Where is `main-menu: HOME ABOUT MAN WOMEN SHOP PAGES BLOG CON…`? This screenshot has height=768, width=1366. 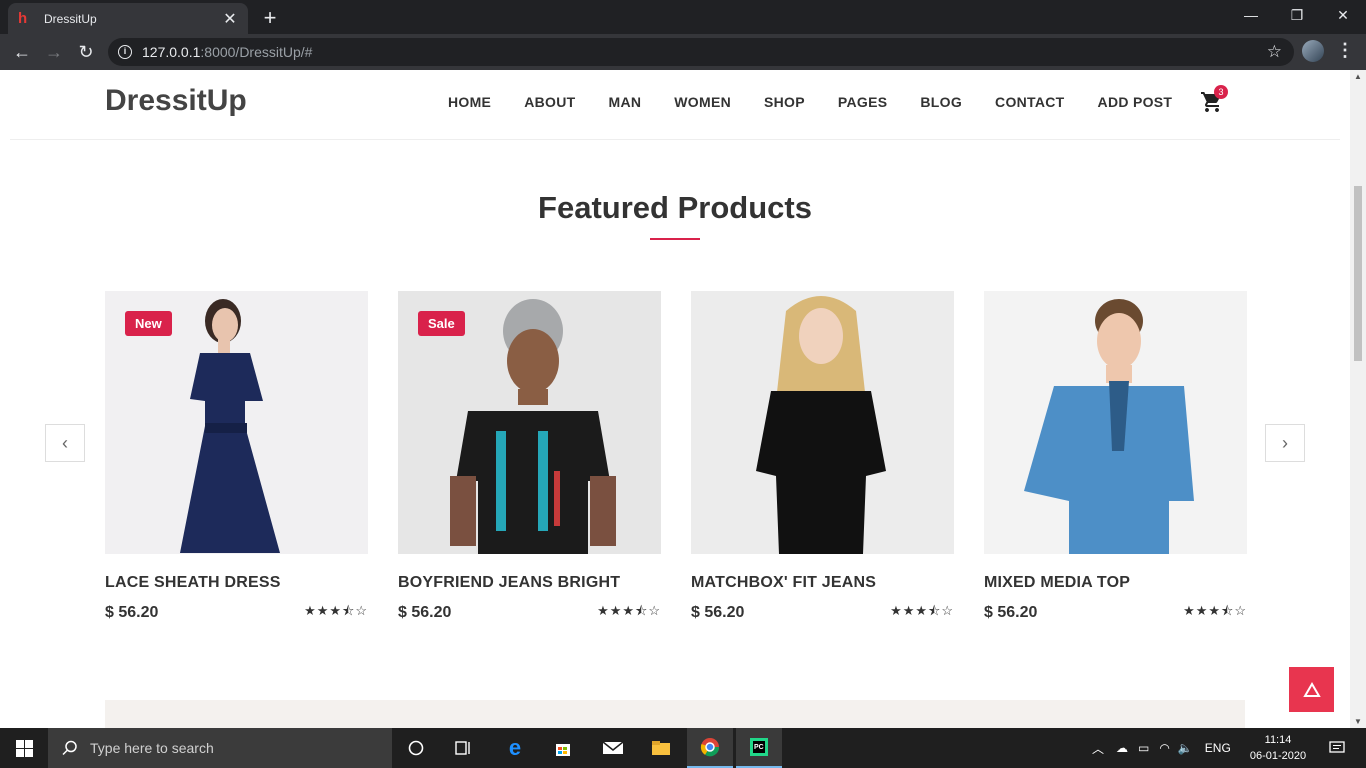 main-menu: HOME ABOUT MAN WOMEN SHOP PAGES BLOG CON… is located at coordinates (826, 102).